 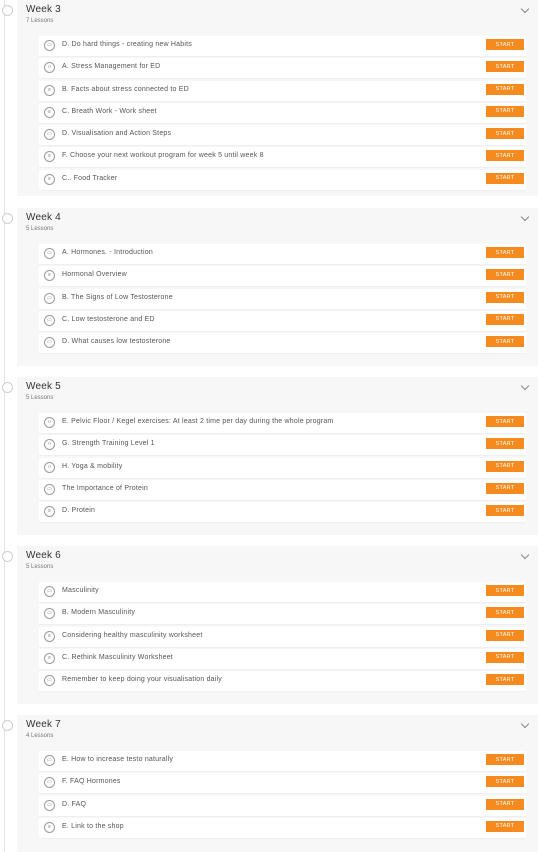 I want to click on lesson-title: C. Low testosterone and ED, so click(x=108, y=319).